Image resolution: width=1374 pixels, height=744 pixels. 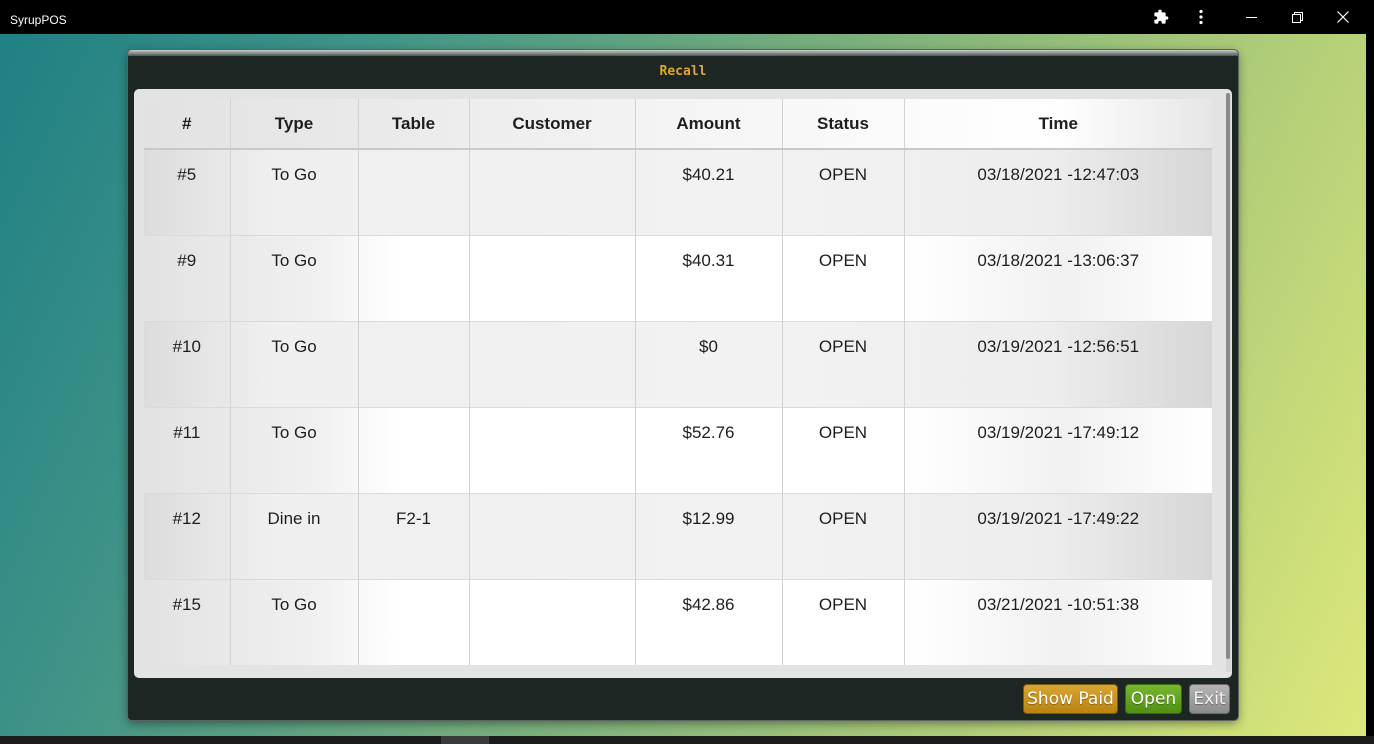 What do you see at coordinates (465, 740) in the screenshot?
I see `taskbar-item` at bounding box center [465, 740].